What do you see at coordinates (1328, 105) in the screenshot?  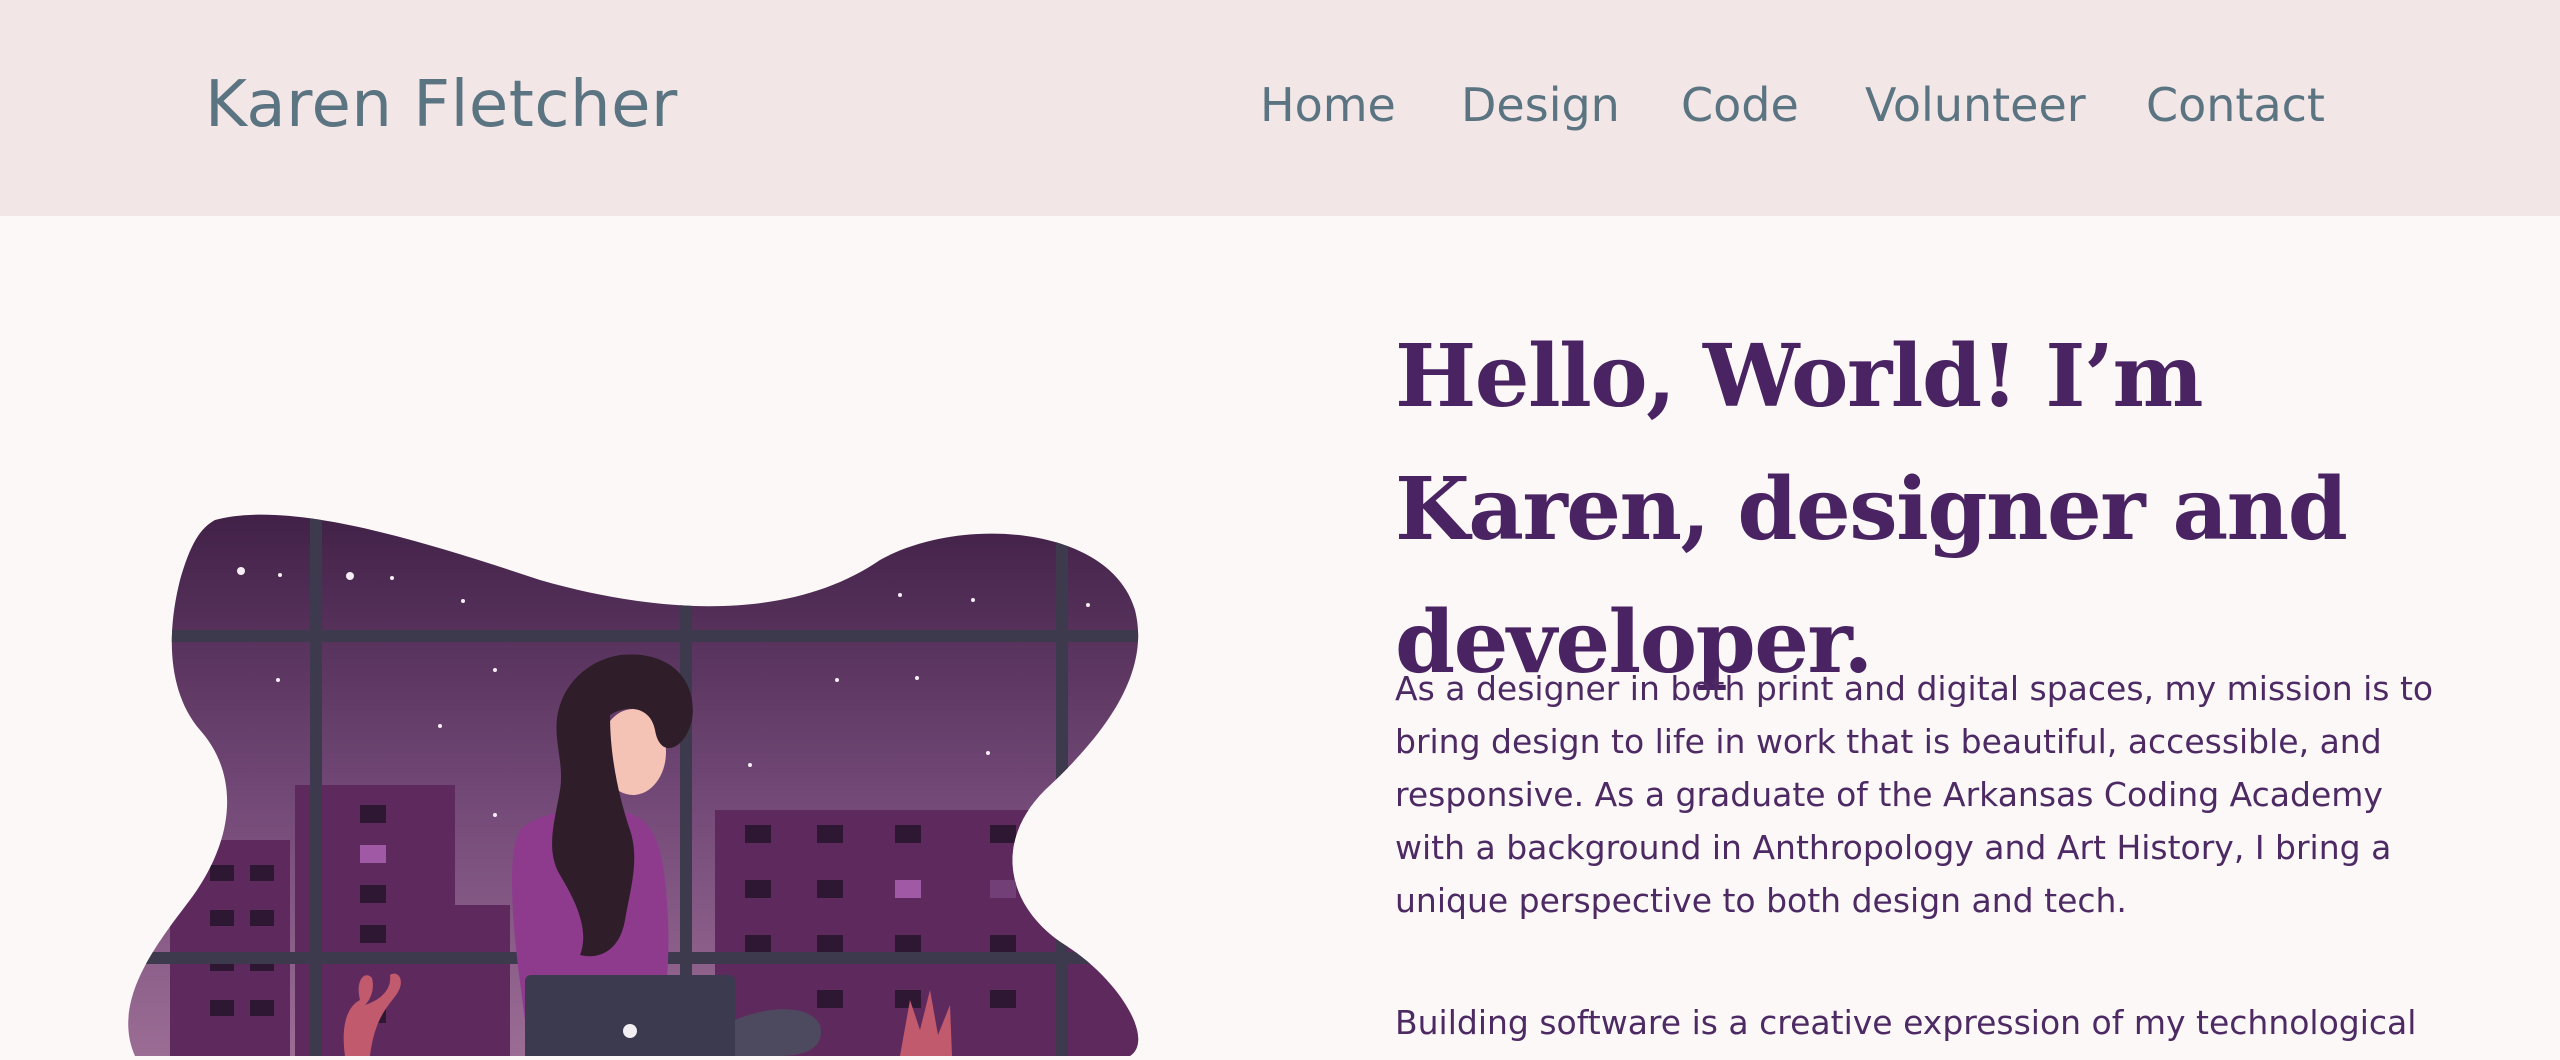 I see `nav-home: Home` at bounding box center [1328, 105].